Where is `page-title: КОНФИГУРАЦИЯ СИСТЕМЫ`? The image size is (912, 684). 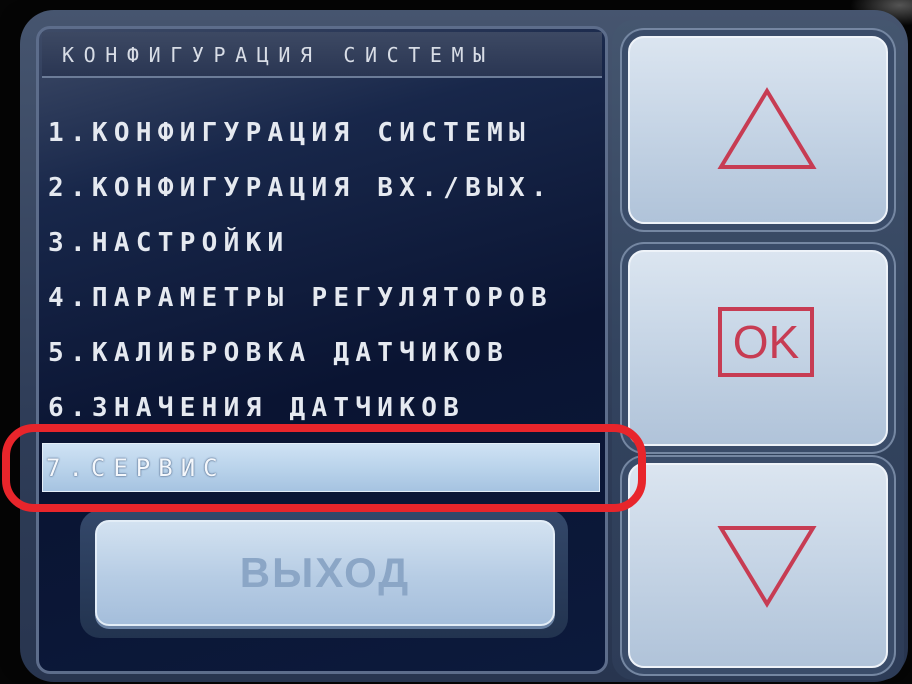
page-title: КОНФИГУРАЦИЯ СИСТЕМЫ is located at coordinates (278, 55).